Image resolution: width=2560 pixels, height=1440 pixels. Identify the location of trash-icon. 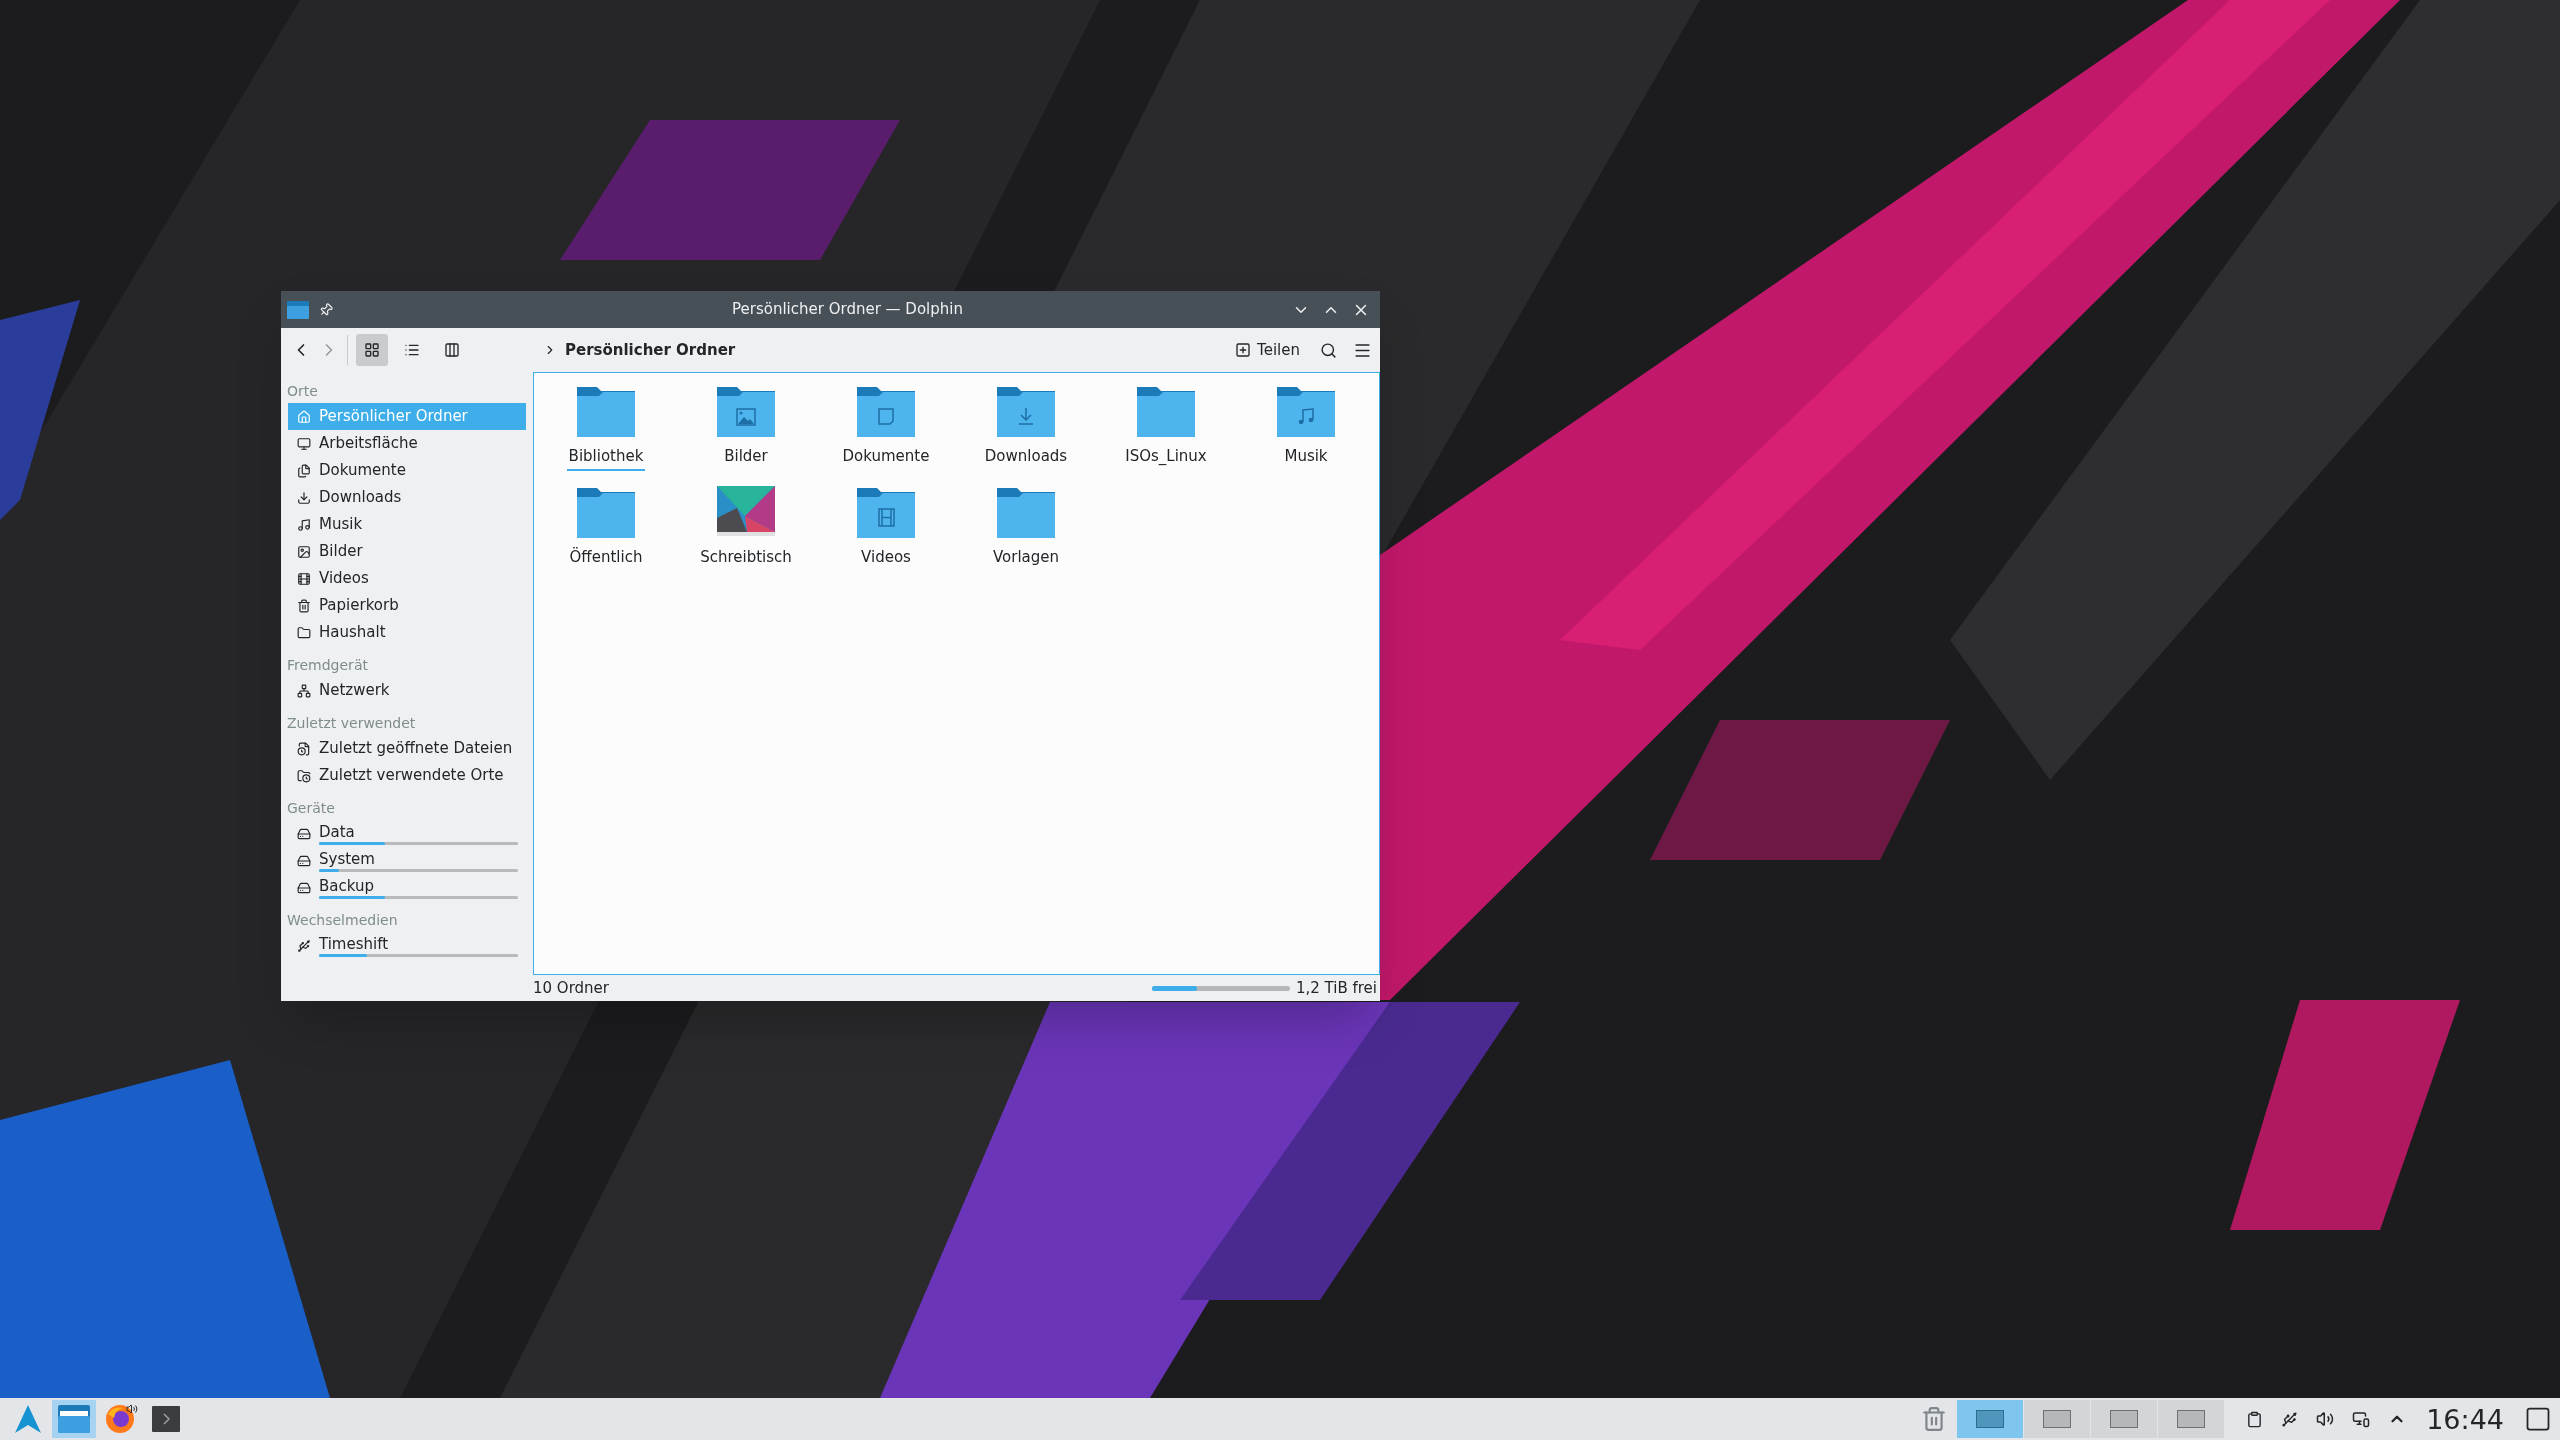
(1934, 1419).